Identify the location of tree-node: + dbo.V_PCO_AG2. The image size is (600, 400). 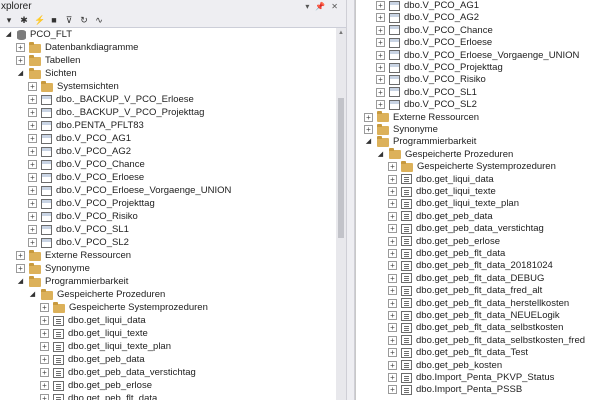
(79, 151).